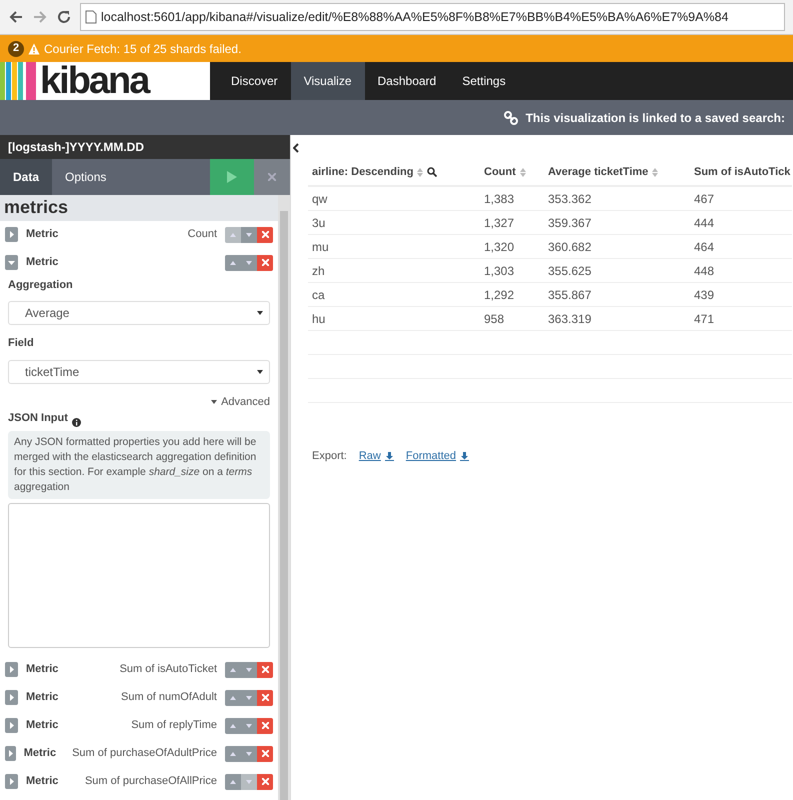 This screenshot has width=793, height=800. I want to click on field-label: JSON Input, so click(38, 418).